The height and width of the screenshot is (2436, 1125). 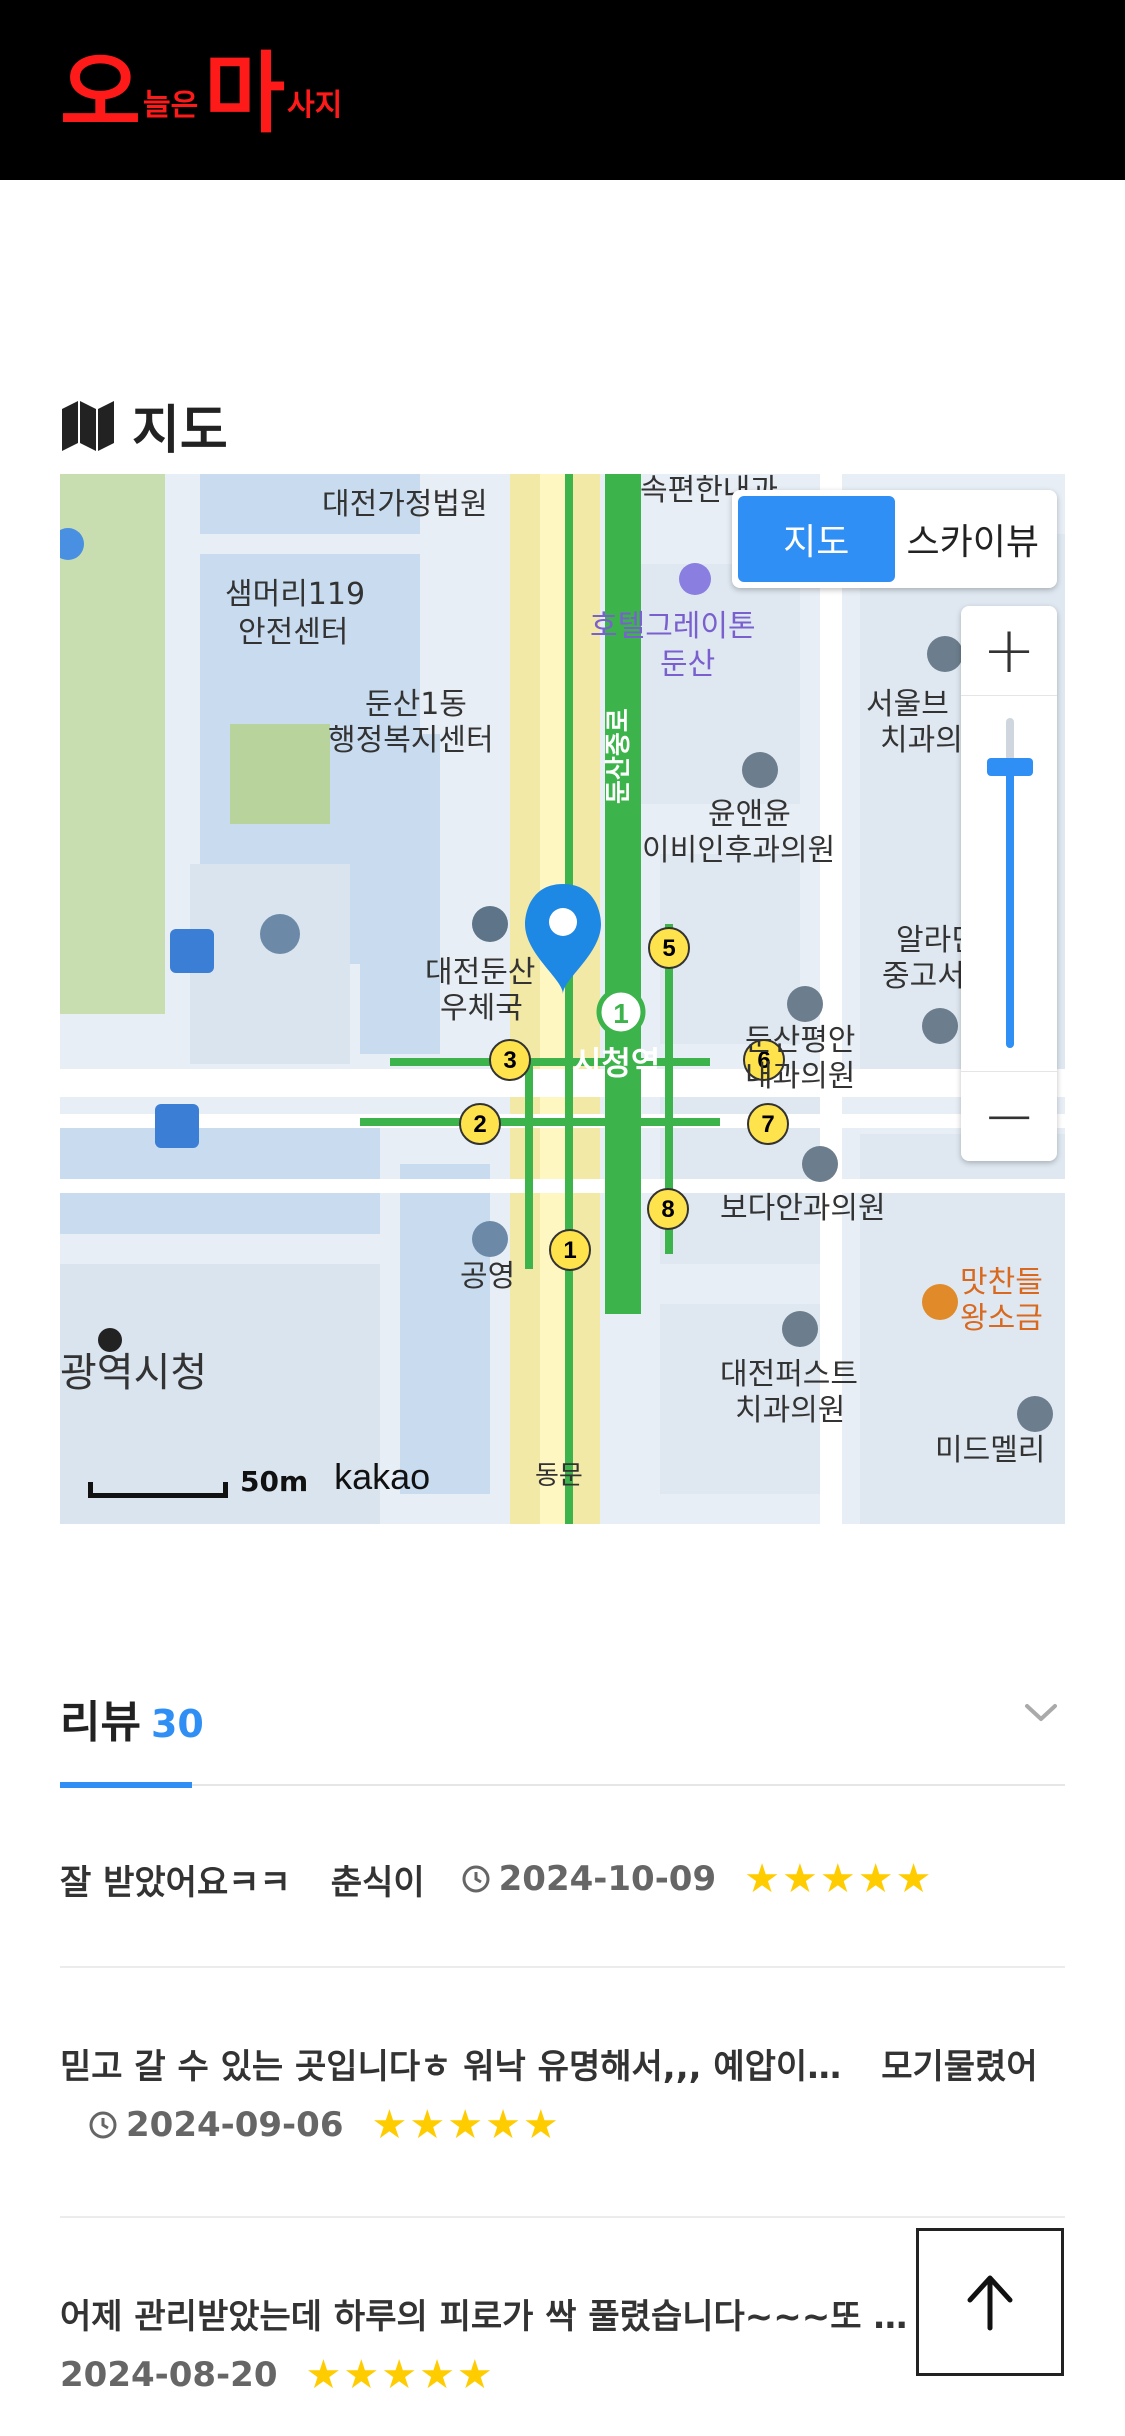 I want to click on site-logo: 오 늘은 마 사지, so click(x=204, y=93).